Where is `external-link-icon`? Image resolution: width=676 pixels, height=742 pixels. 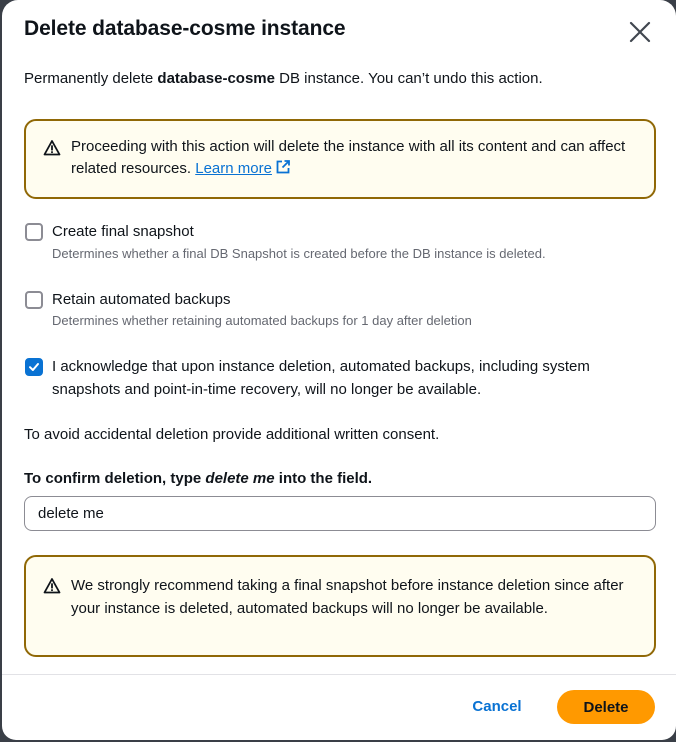
external-link-icon is located at coordinates (283, 167).